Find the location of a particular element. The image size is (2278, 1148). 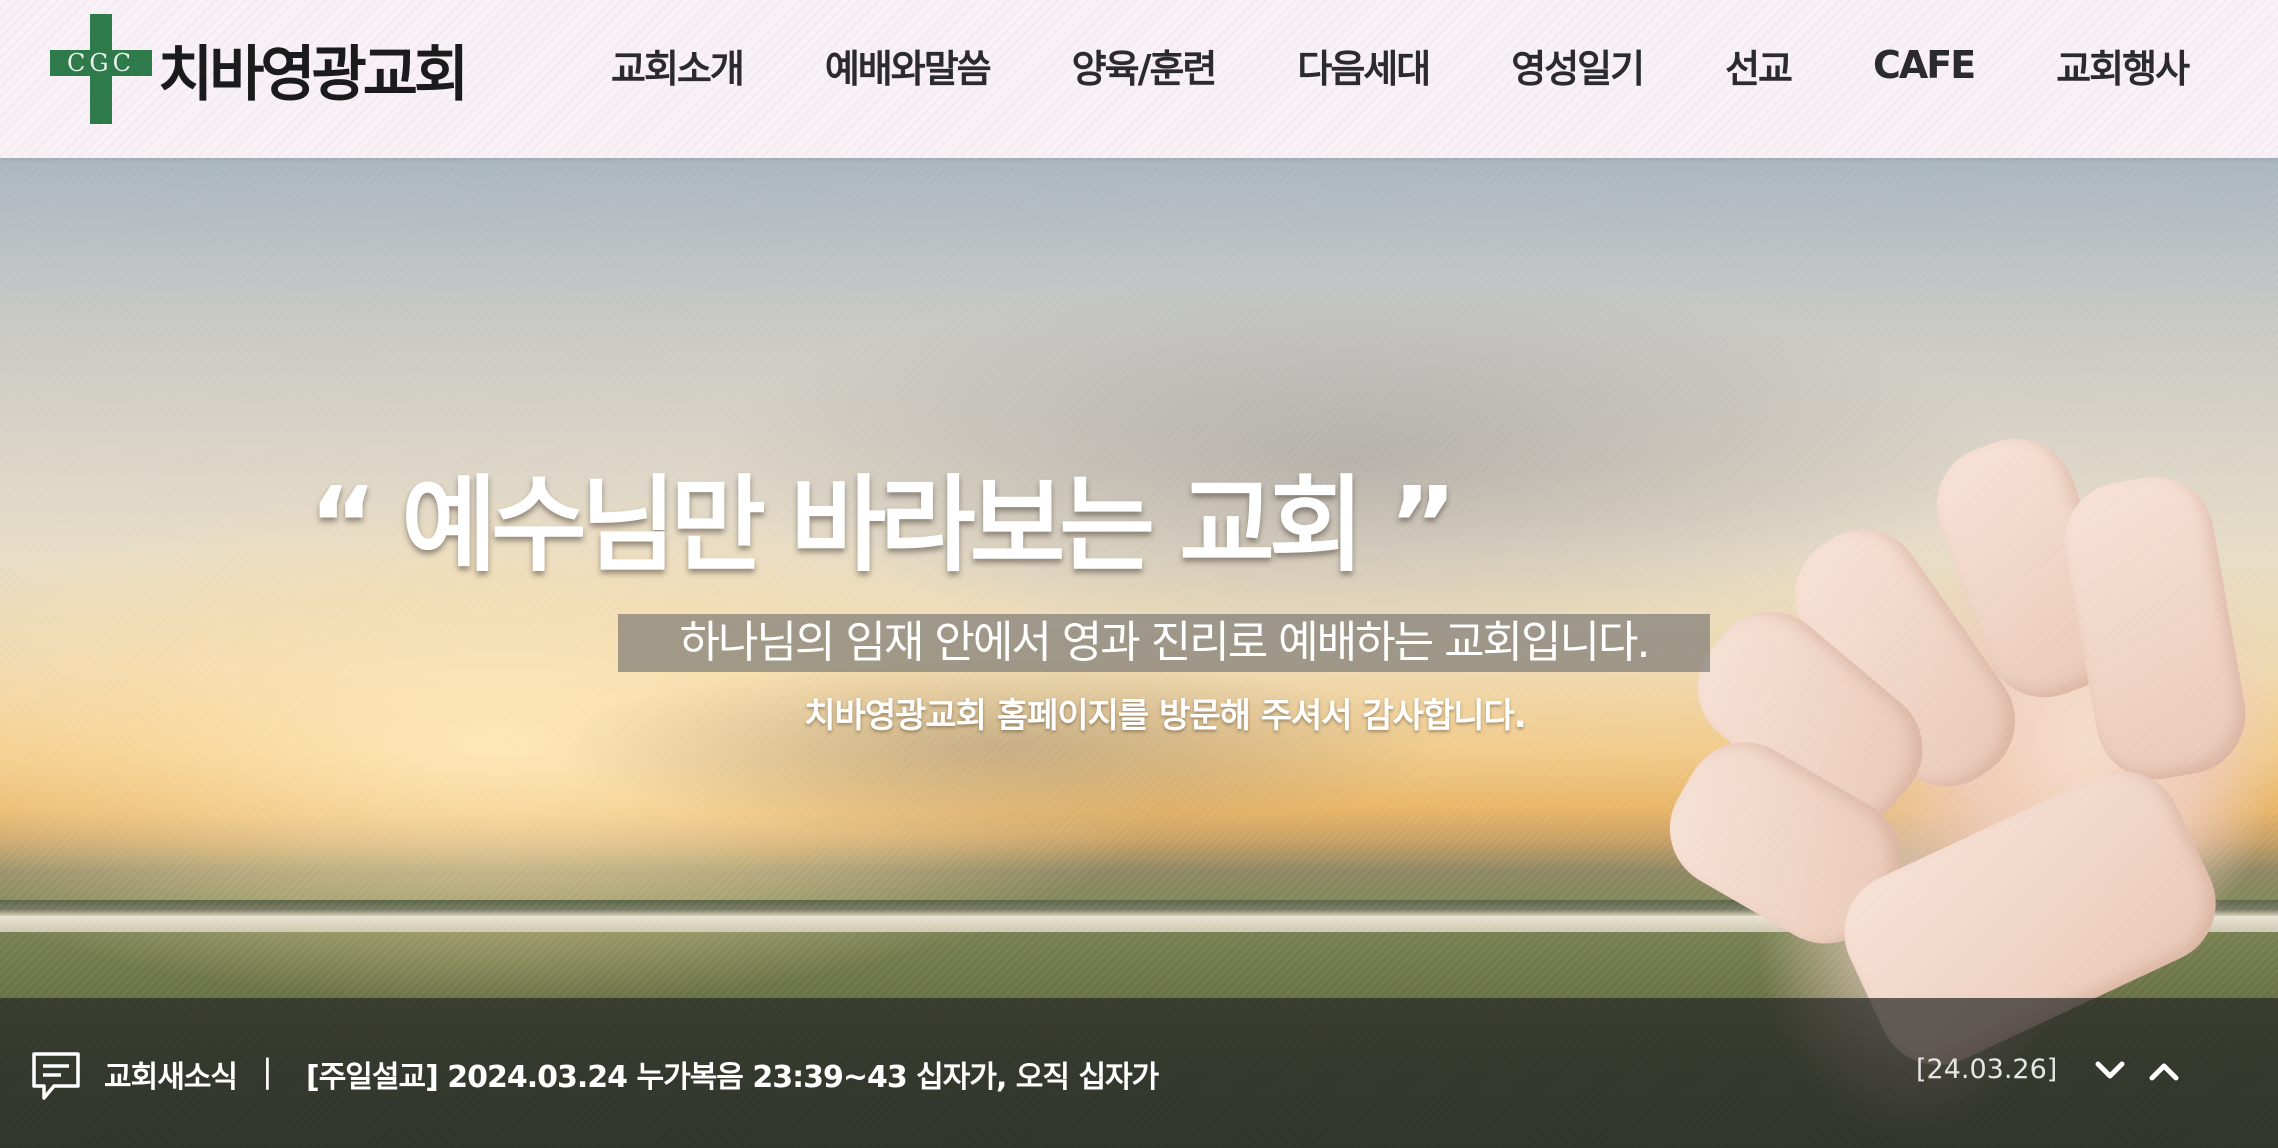

cross-logo-icon: CGC is located at coordinates (101, 69).